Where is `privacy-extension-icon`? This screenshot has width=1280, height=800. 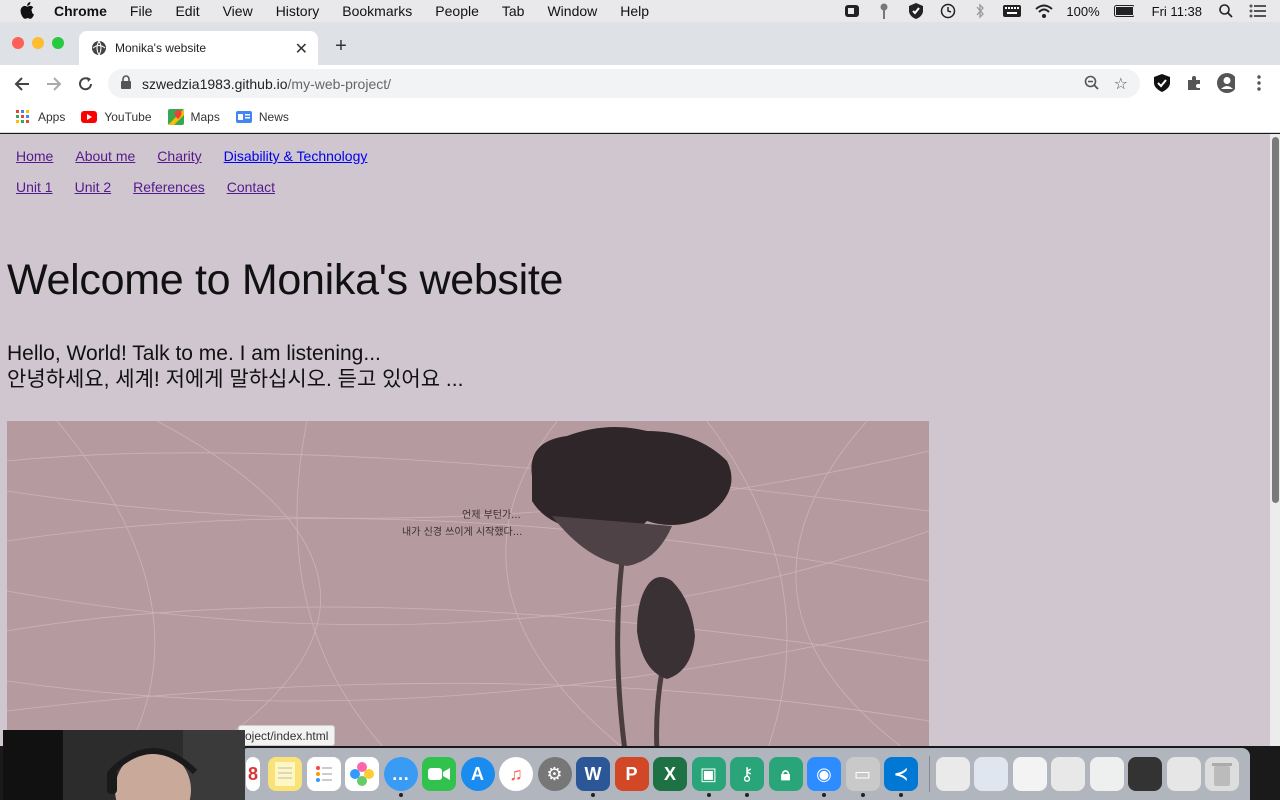 privacy-extension-icon is located at coordinates (1162, 83).